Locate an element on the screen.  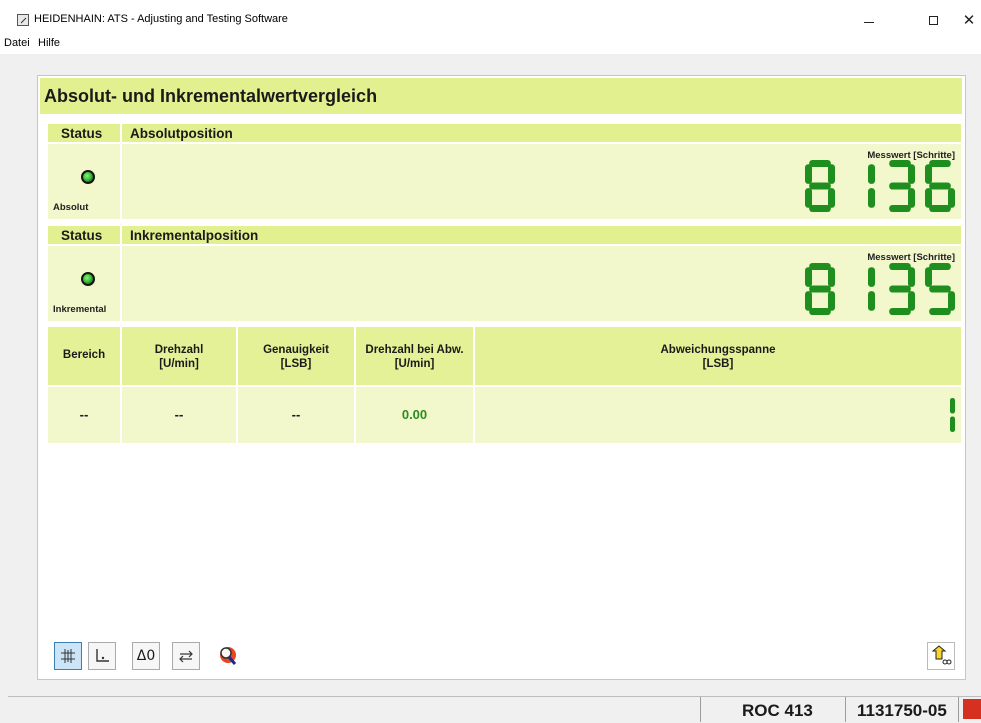
led-absolute-icon is located at coordinates (88, 177).